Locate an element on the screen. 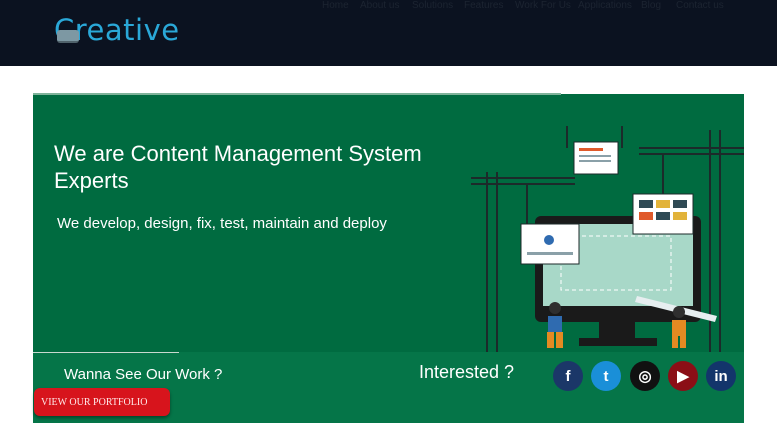 The image size is (777, 423). band-divider is located at coordinates (106, 352).